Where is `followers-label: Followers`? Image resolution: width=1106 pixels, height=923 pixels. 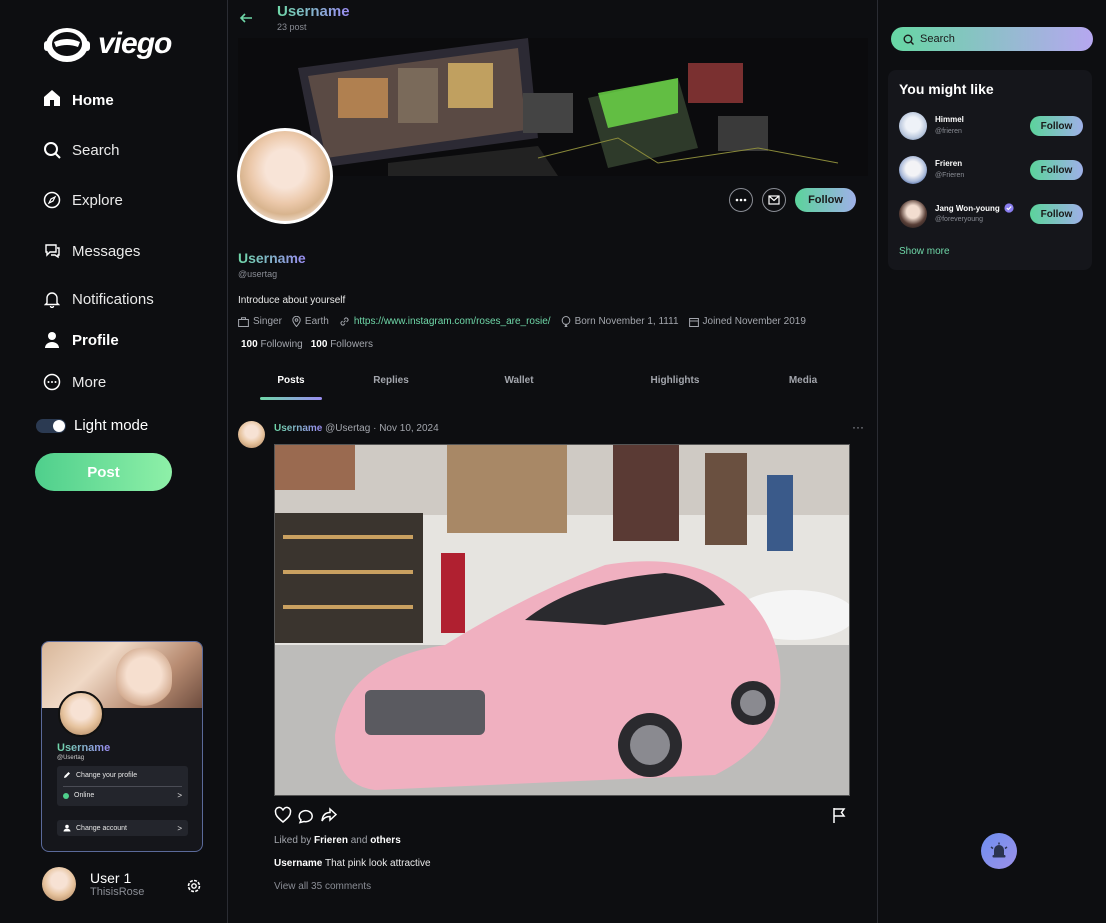
followers-label: Followers is located at coordinates (351, 344).